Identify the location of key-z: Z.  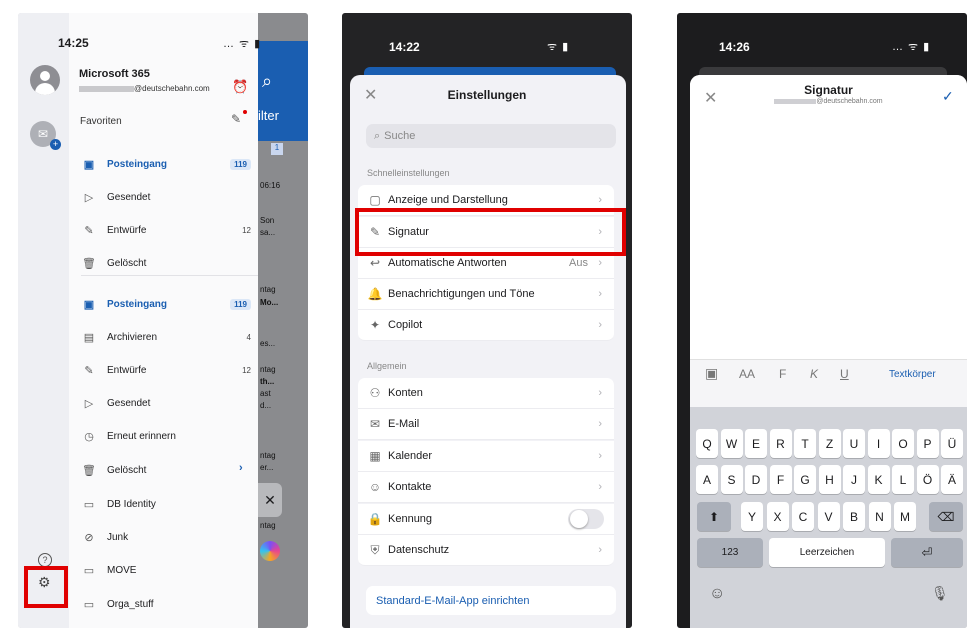
(829, 443).